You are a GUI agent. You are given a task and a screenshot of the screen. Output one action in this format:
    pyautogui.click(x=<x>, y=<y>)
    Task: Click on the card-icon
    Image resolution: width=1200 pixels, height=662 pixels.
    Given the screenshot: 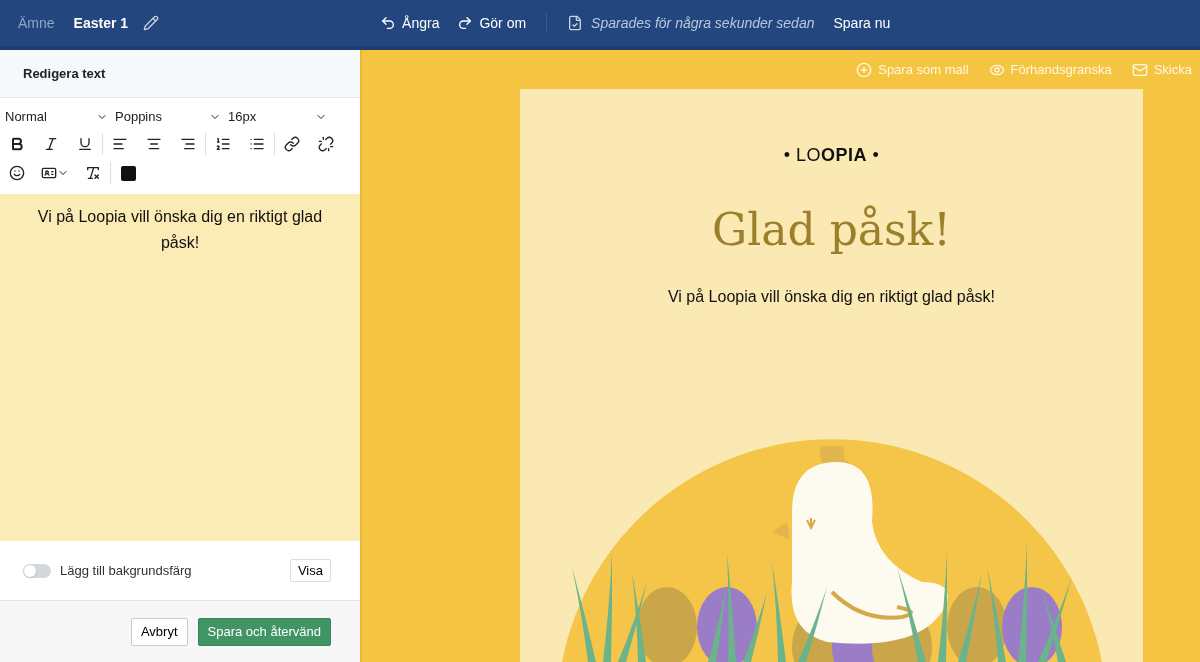 What is the action you would take?
    pyautogui.click(x=49, y=173)
    